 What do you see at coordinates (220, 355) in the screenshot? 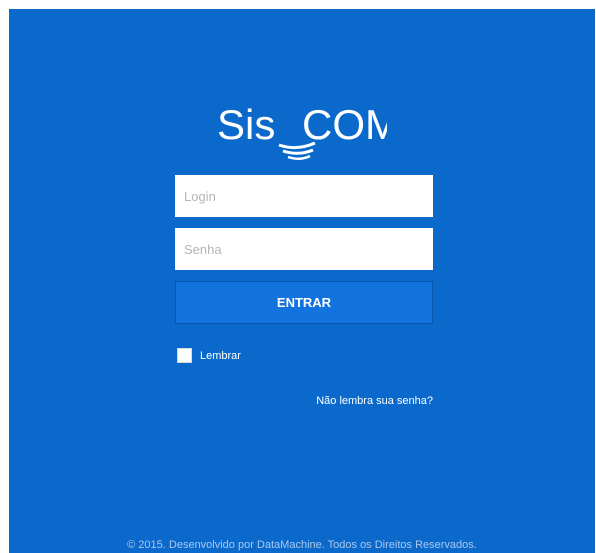
I see `remember-label: Lembrar` at bounding box center [220, 355].